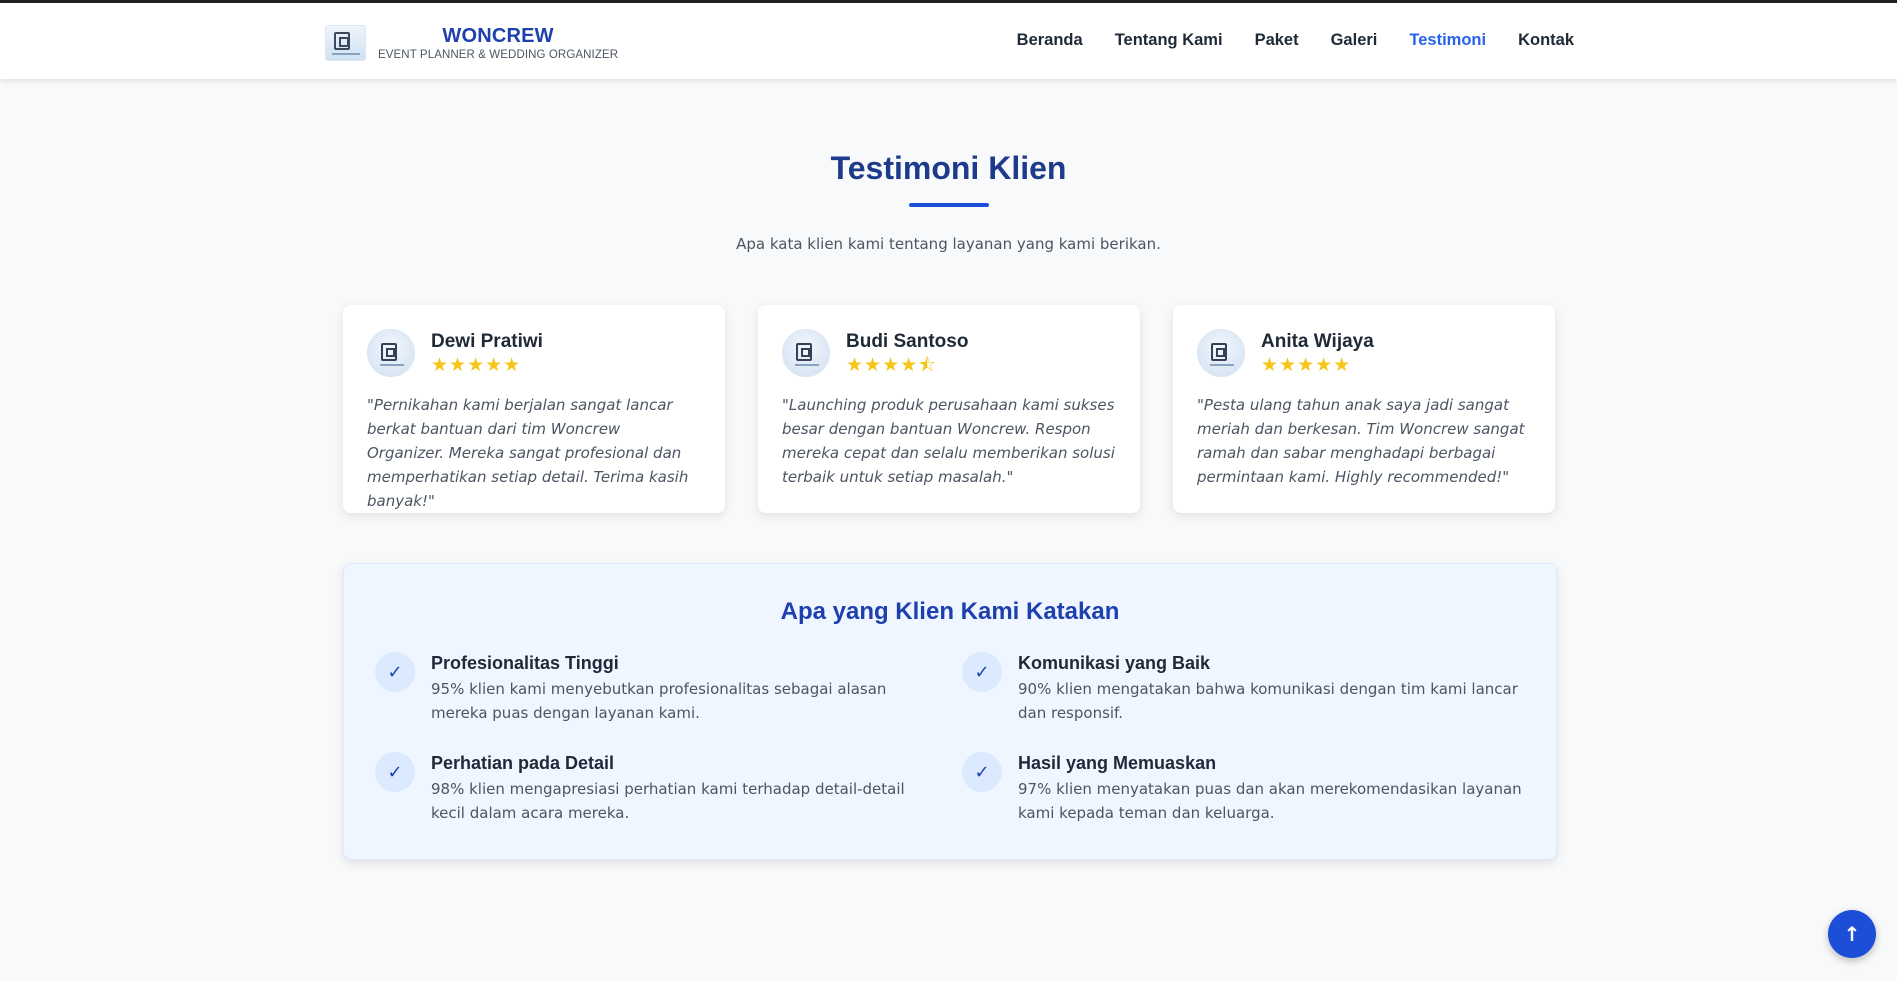 Image resolution: width=1897 pixels, height=981 pixels. Describe the element at coordinates (1317, 341) in the screenshot. I see `client-name: Anita Wijaya` at that location.